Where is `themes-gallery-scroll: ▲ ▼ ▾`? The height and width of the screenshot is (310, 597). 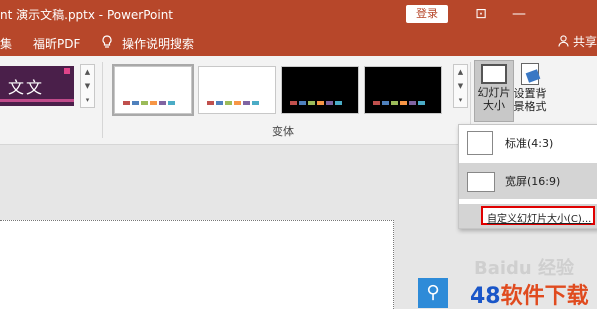
themes-gallery-scroll: ▲ ▼ ▾ is located at coordinates (87, 86).